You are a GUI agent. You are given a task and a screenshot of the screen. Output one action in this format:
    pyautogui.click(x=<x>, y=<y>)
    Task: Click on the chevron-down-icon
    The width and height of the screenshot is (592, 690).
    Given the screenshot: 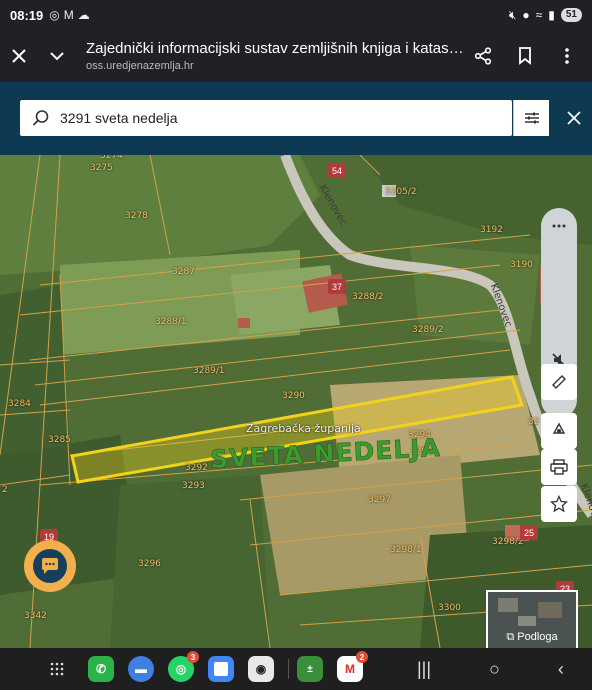 What is the action you would take?
    pyautogui.click(x=57, y=56)
    